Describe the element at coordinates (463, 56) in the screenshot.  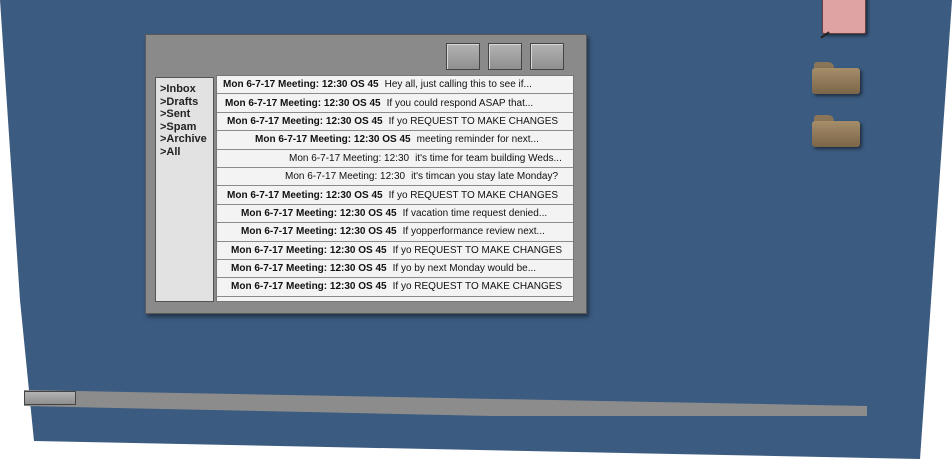
I see `minimize-button` at that location.